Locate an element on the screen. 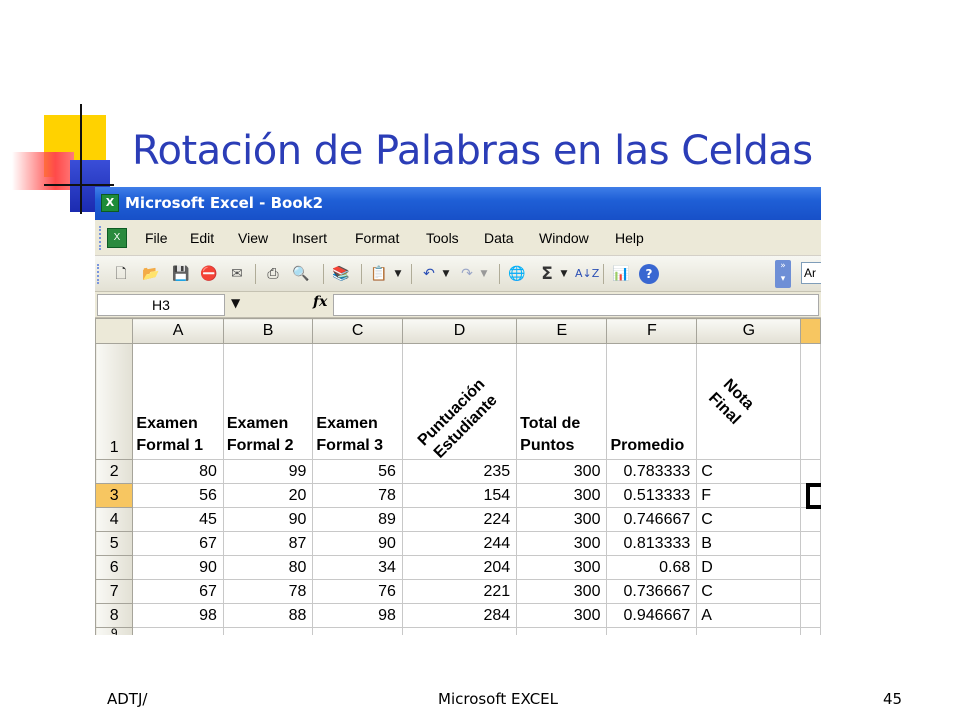  menu-window: Window is located at coordinates (564, 238).